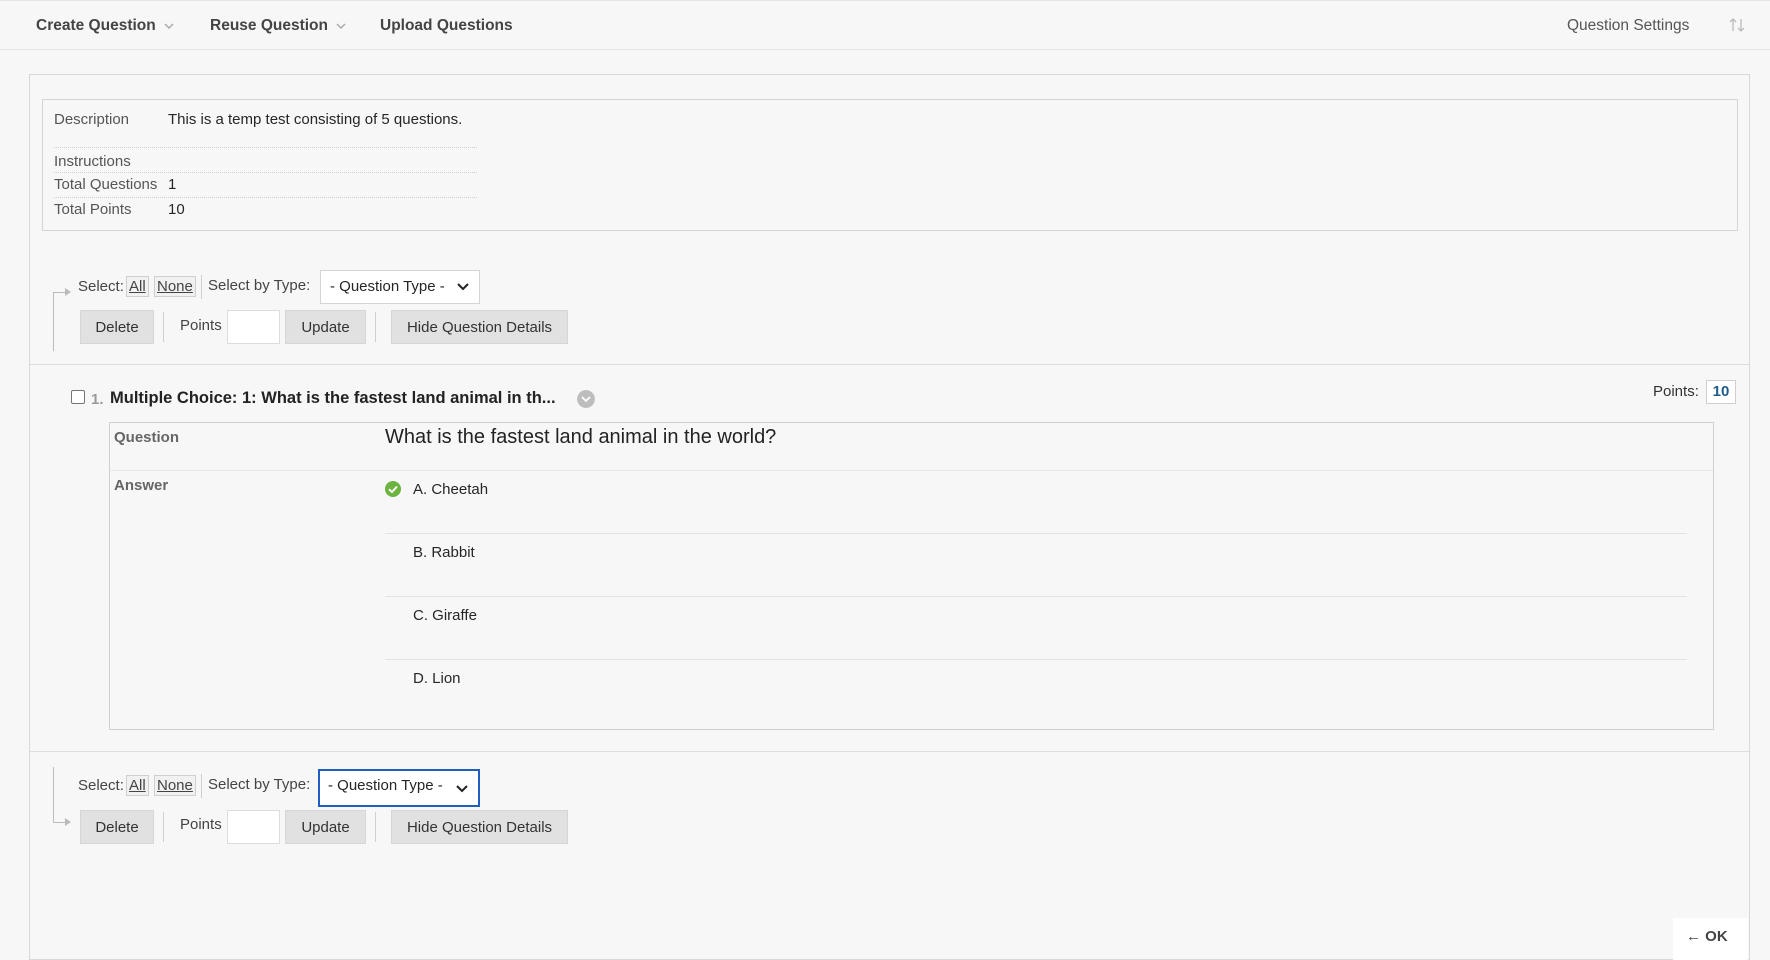 This screenshot has height=960, width=1770. I want to click on upload-questions-link: Upload Questions, so click(446, 26).